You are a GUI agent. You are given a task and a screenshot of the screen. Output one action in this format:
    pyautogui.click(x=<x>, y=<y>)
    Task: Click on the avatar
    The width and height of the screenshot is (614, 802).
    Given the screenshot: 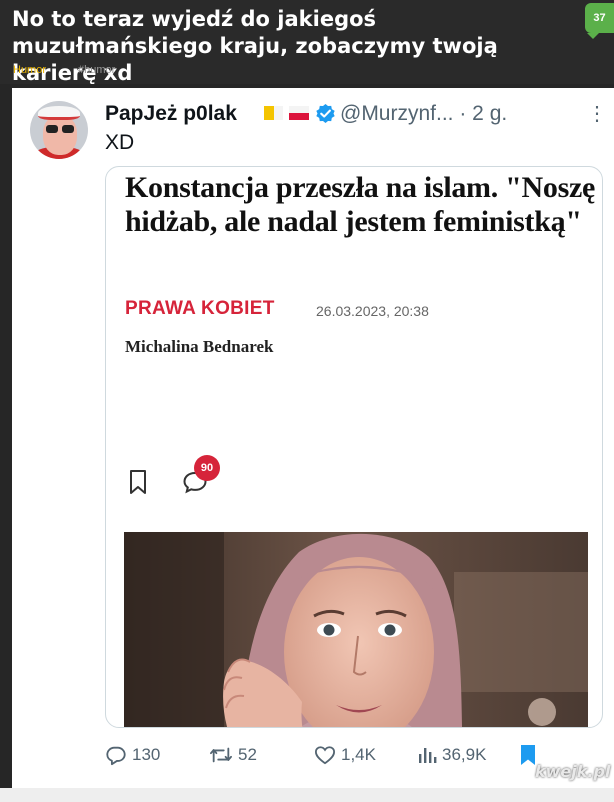 What is the action you would take?
    pyautogui.click(x=59, y=130)
    